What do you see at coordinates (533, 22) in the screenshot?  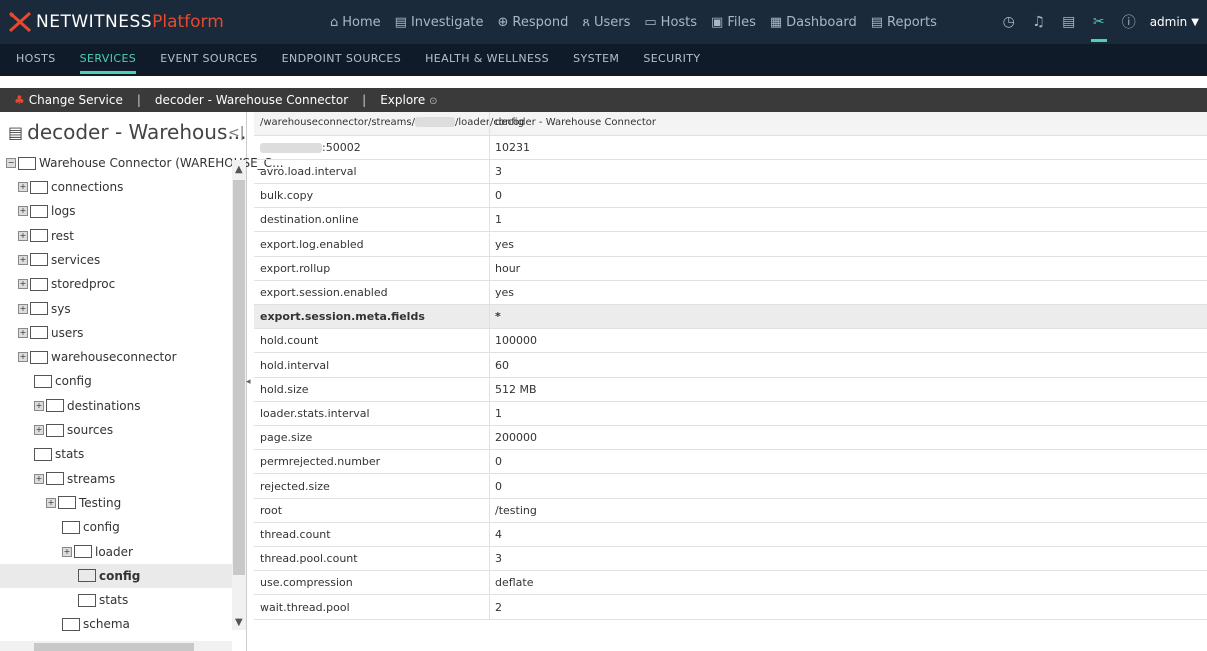 I see `nav-respond: ⊕ Respond` at bounding box center [533, 22].